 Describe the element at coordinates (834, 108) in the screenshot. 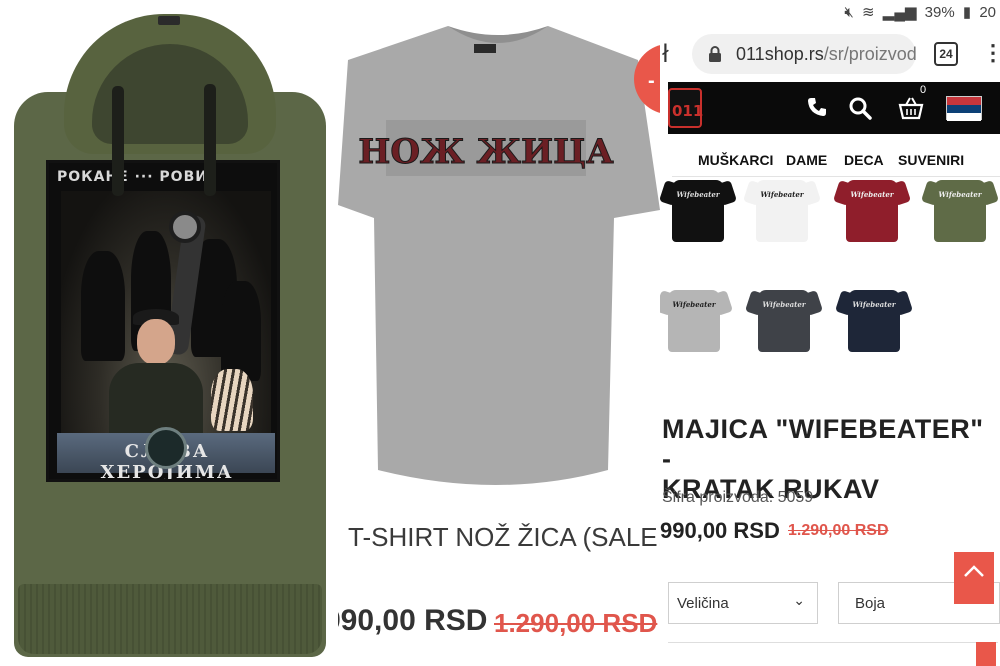

I see `site-header: 011 0` at that location.